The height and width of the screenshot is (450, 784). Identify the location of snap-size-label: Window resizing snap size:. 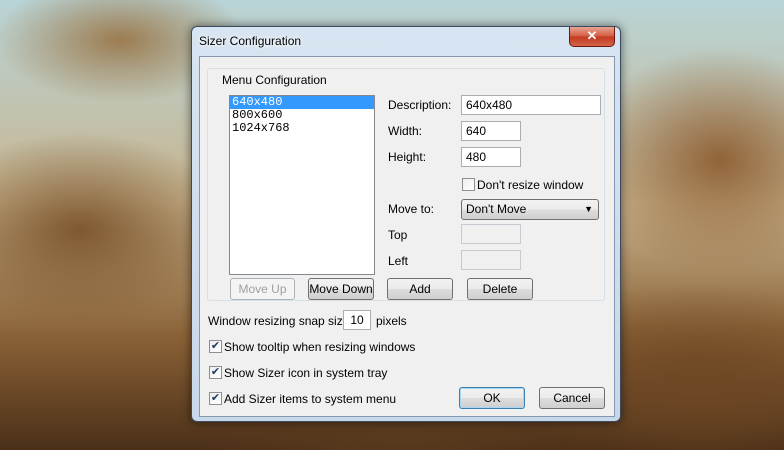
(280, 321).